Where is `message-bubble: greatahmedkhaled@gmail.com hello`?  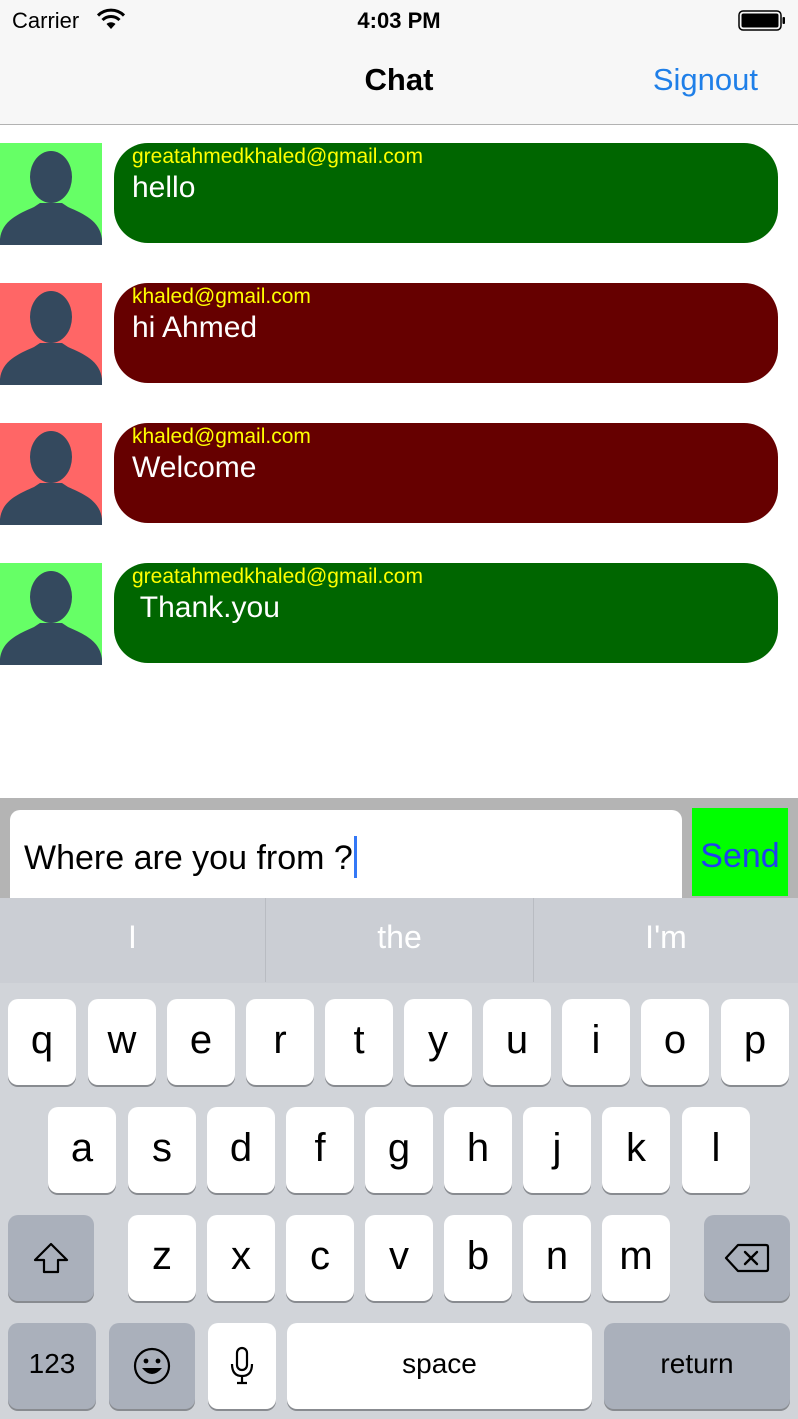
message-bubble: greatahmedkhaled@gmail.com hello is located at coordinates (446, 193).